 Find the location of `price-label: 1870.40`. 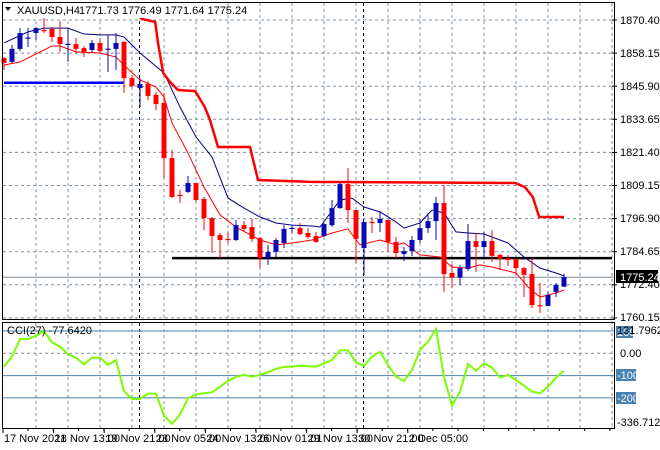

price-label: 1870.40 is located at coordinates (640, 21).